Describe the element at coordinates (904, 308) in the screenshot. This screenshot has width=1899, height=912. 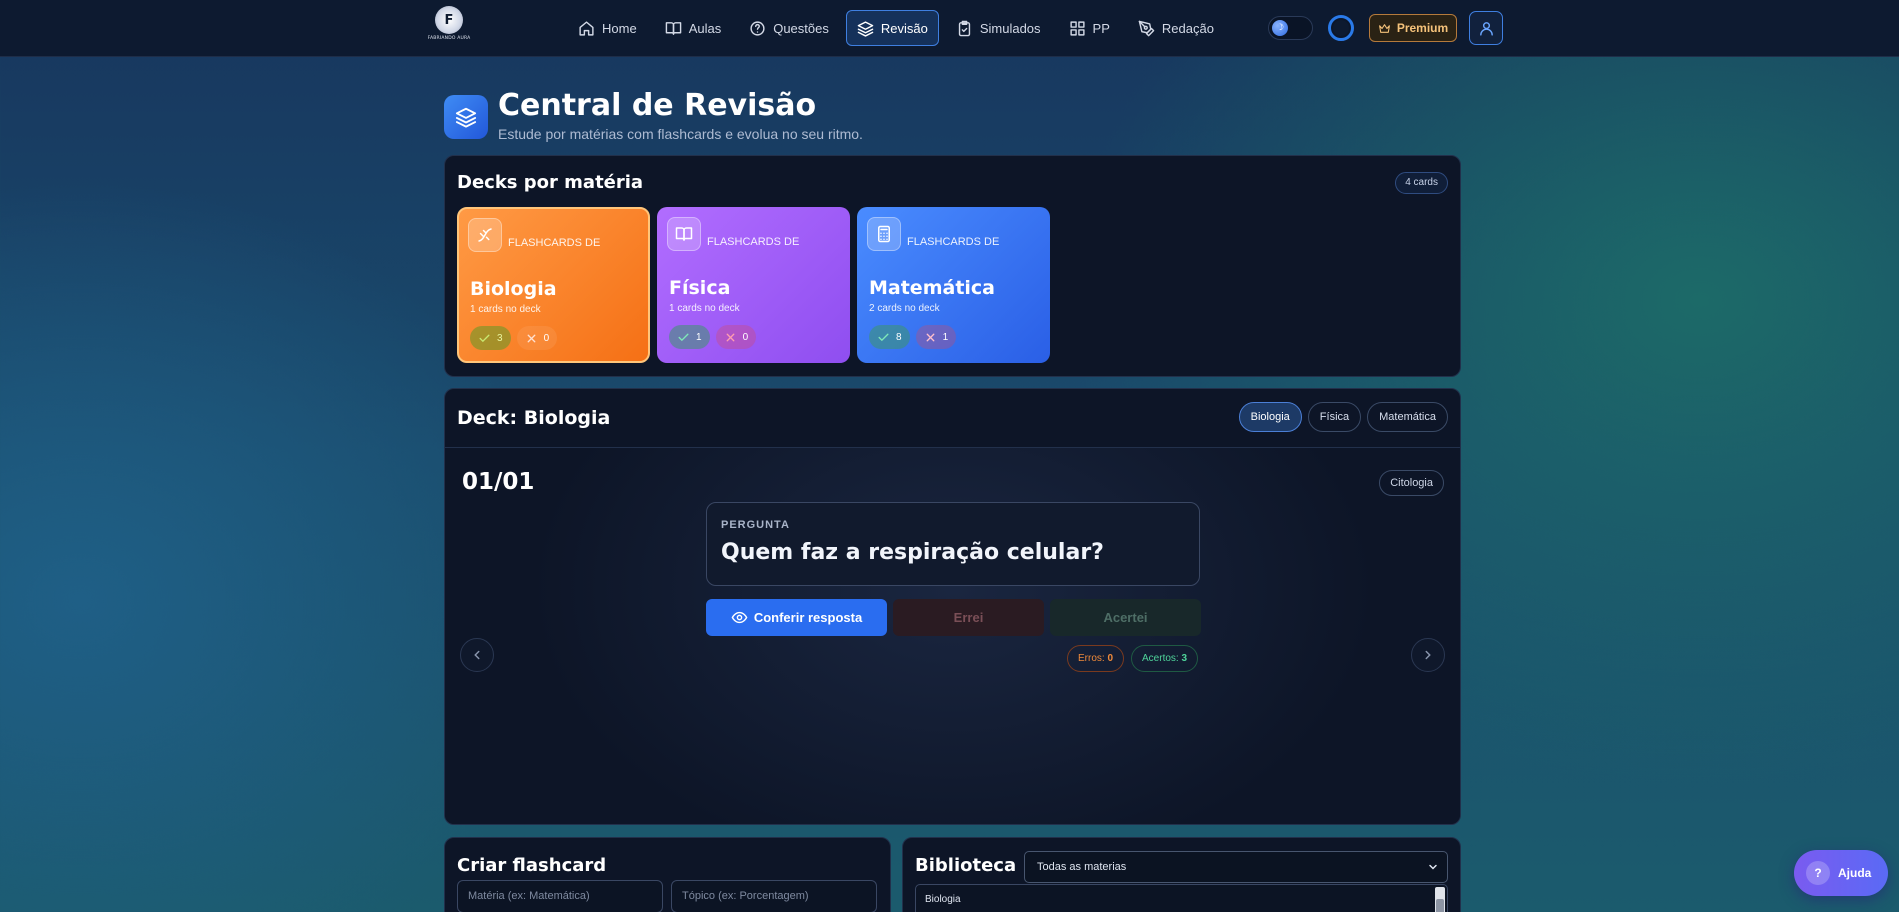
I see `deck-count: 2 cards no deck` at that location.